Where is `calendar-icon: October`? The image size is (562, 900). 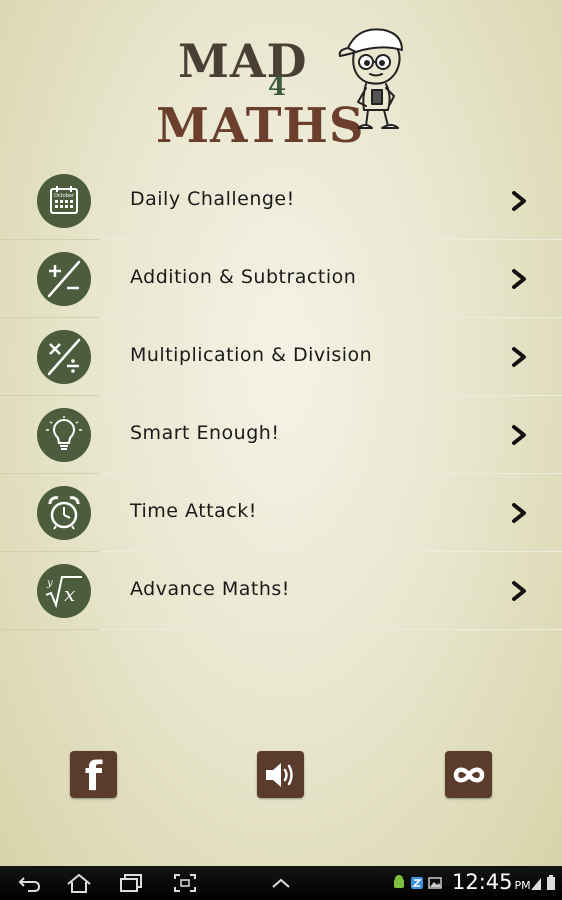
calendar-icon: October is located at coordinates (64, 201).